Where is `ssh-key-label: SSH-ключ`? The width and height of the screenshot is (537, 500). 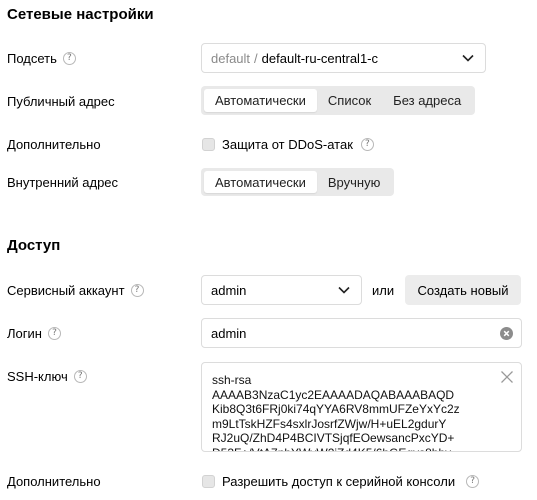 ssh-key-label: SSH-ключ is located at coordinates (37, 376).